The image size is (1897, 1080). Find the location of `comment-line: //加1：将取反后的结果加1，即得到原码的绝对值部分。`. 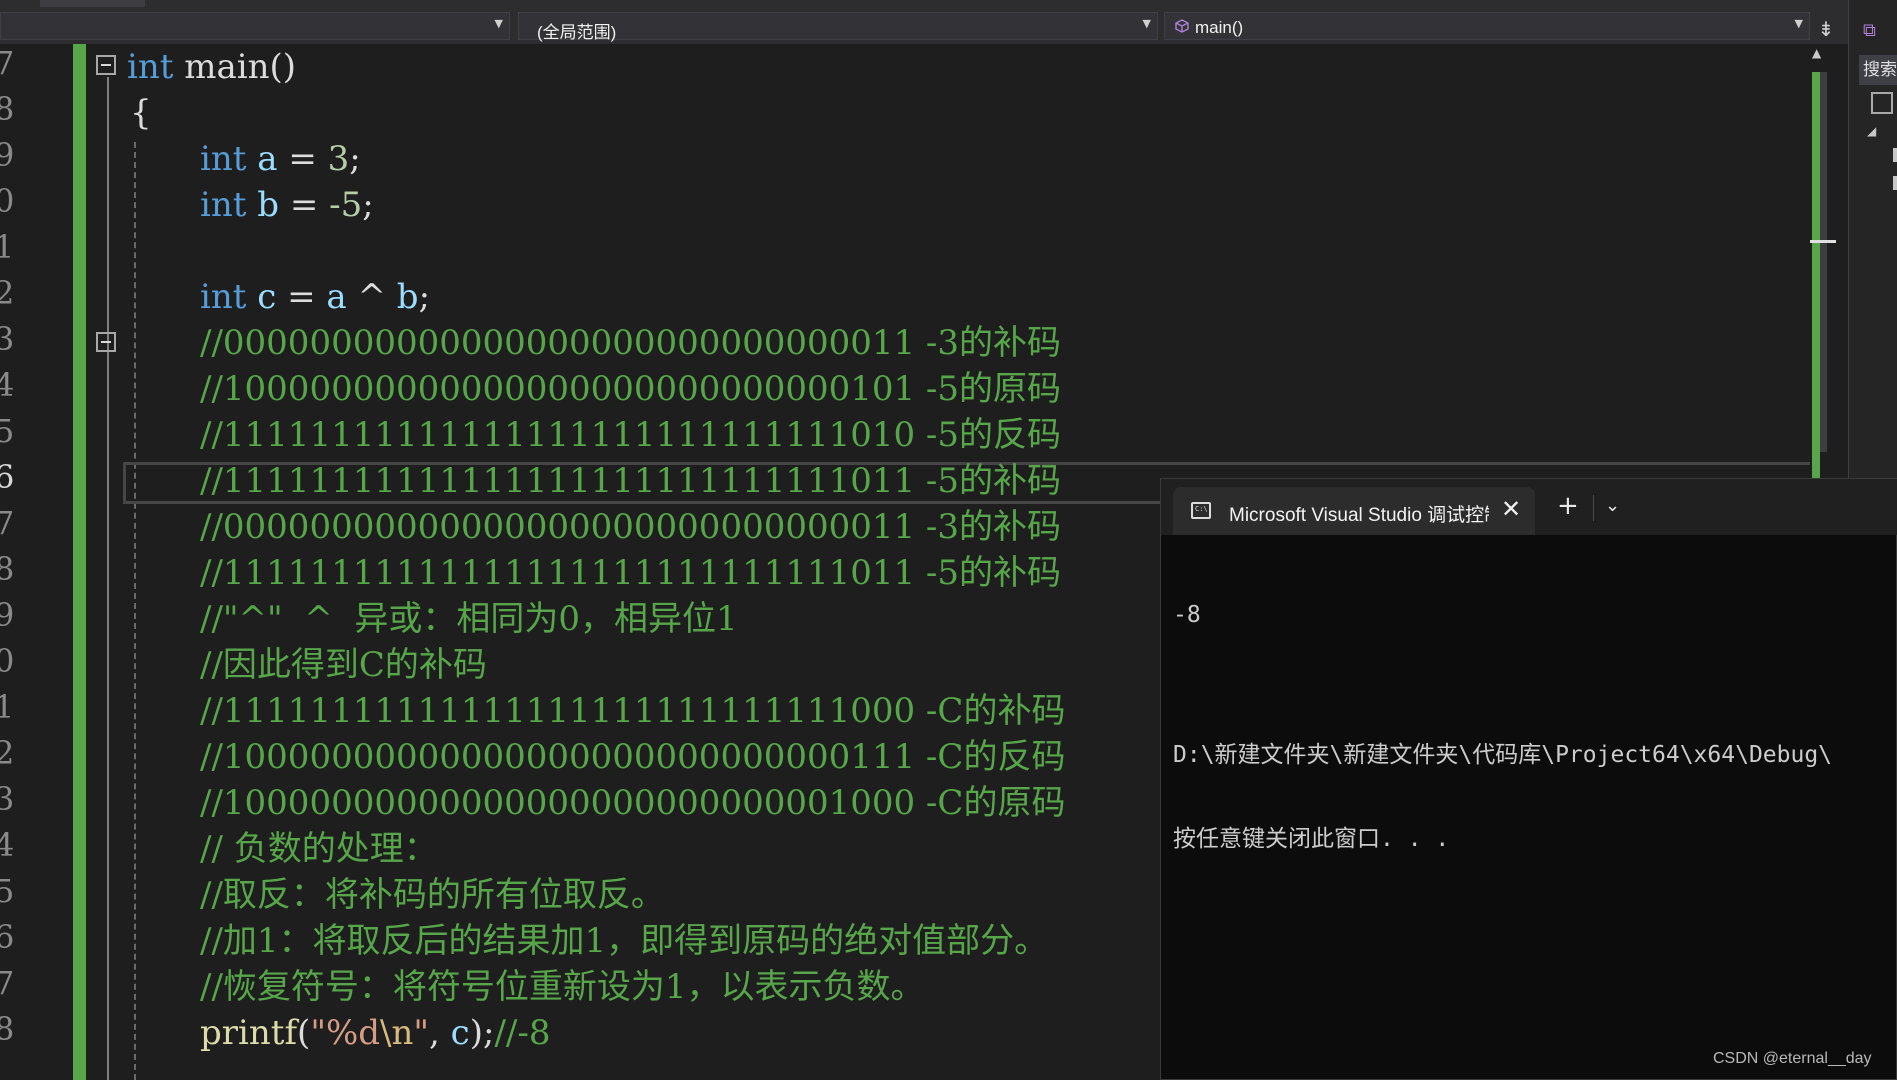

comment-line: //加1：将取反后的结果加1，即得到原码的绝对值部分。 is located at coordinates (624, 941).